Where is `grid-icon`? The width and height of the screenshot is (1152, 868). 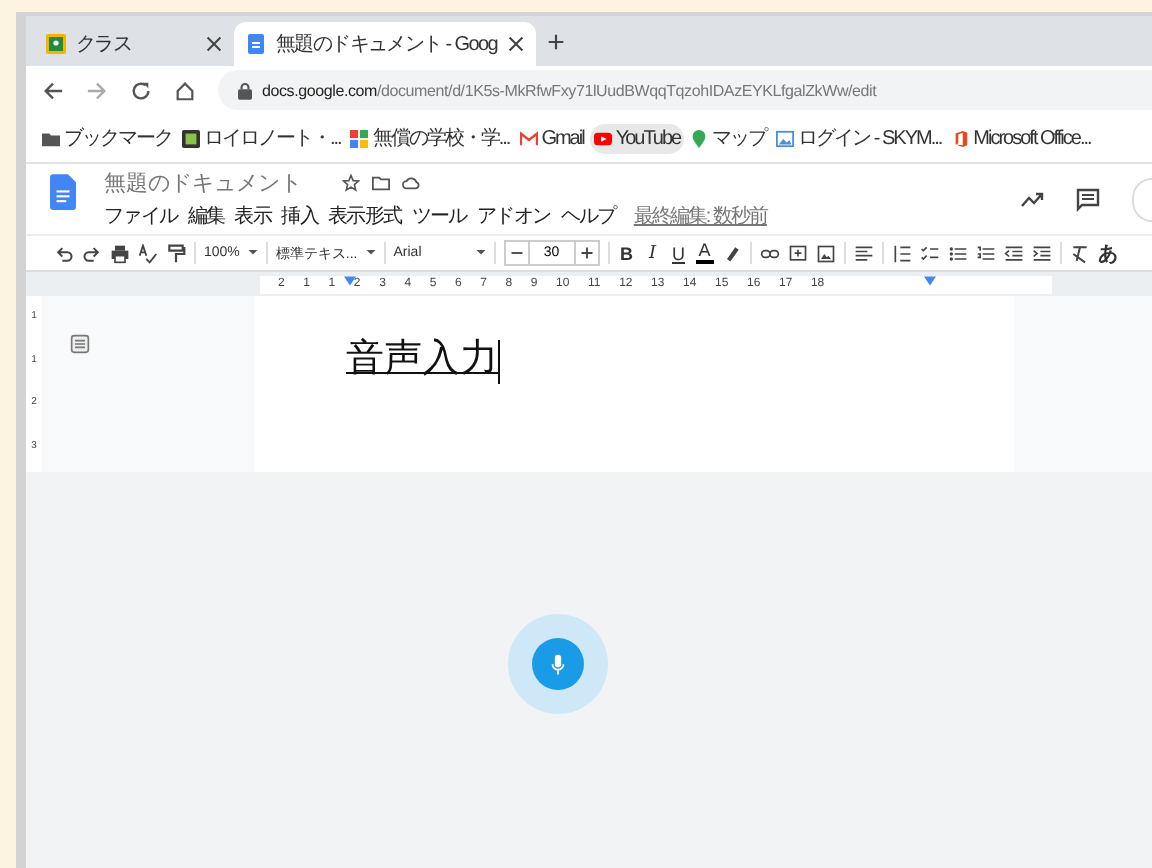
grid-icon is located at coordinates (359, 138).